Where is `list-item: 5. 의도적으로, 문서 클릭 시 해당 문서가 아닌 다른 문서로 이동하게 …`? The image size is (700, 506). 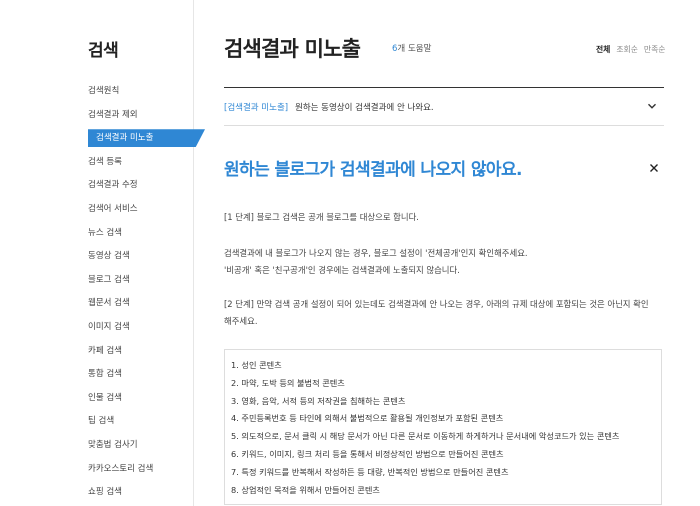
list-item: 5. 의도적으로, 문서 클릭 시 해당 문서가 아닌 다른 문서로 이동하게 … is located at coordinates (425, 436).